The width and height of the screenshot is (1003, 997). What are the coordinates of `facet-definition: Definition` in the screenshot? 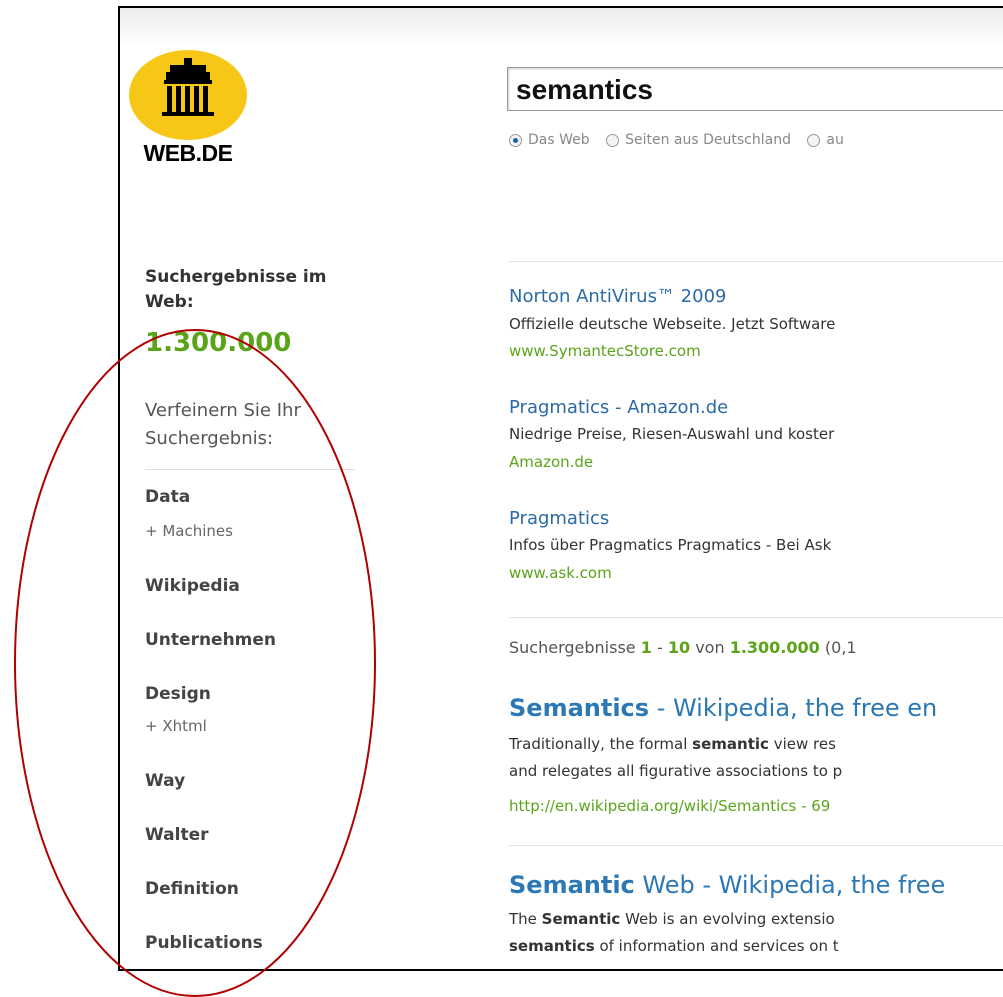 It's located at (192, 889).